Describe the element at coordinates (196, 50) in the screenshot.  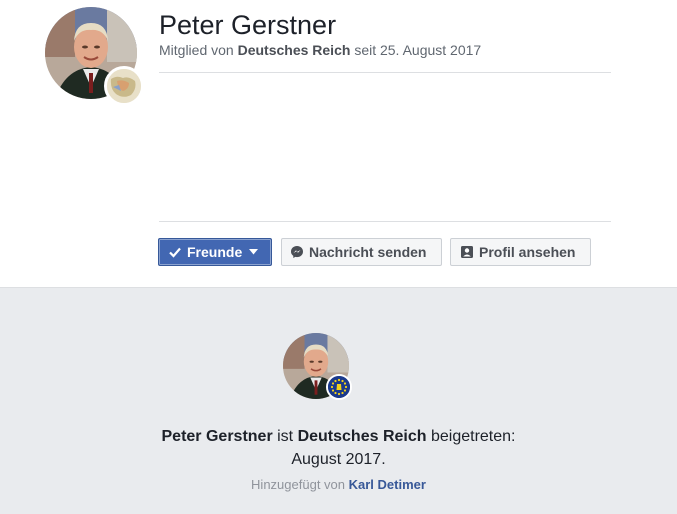
I see `member-prefix: Mitglied von` at that location.